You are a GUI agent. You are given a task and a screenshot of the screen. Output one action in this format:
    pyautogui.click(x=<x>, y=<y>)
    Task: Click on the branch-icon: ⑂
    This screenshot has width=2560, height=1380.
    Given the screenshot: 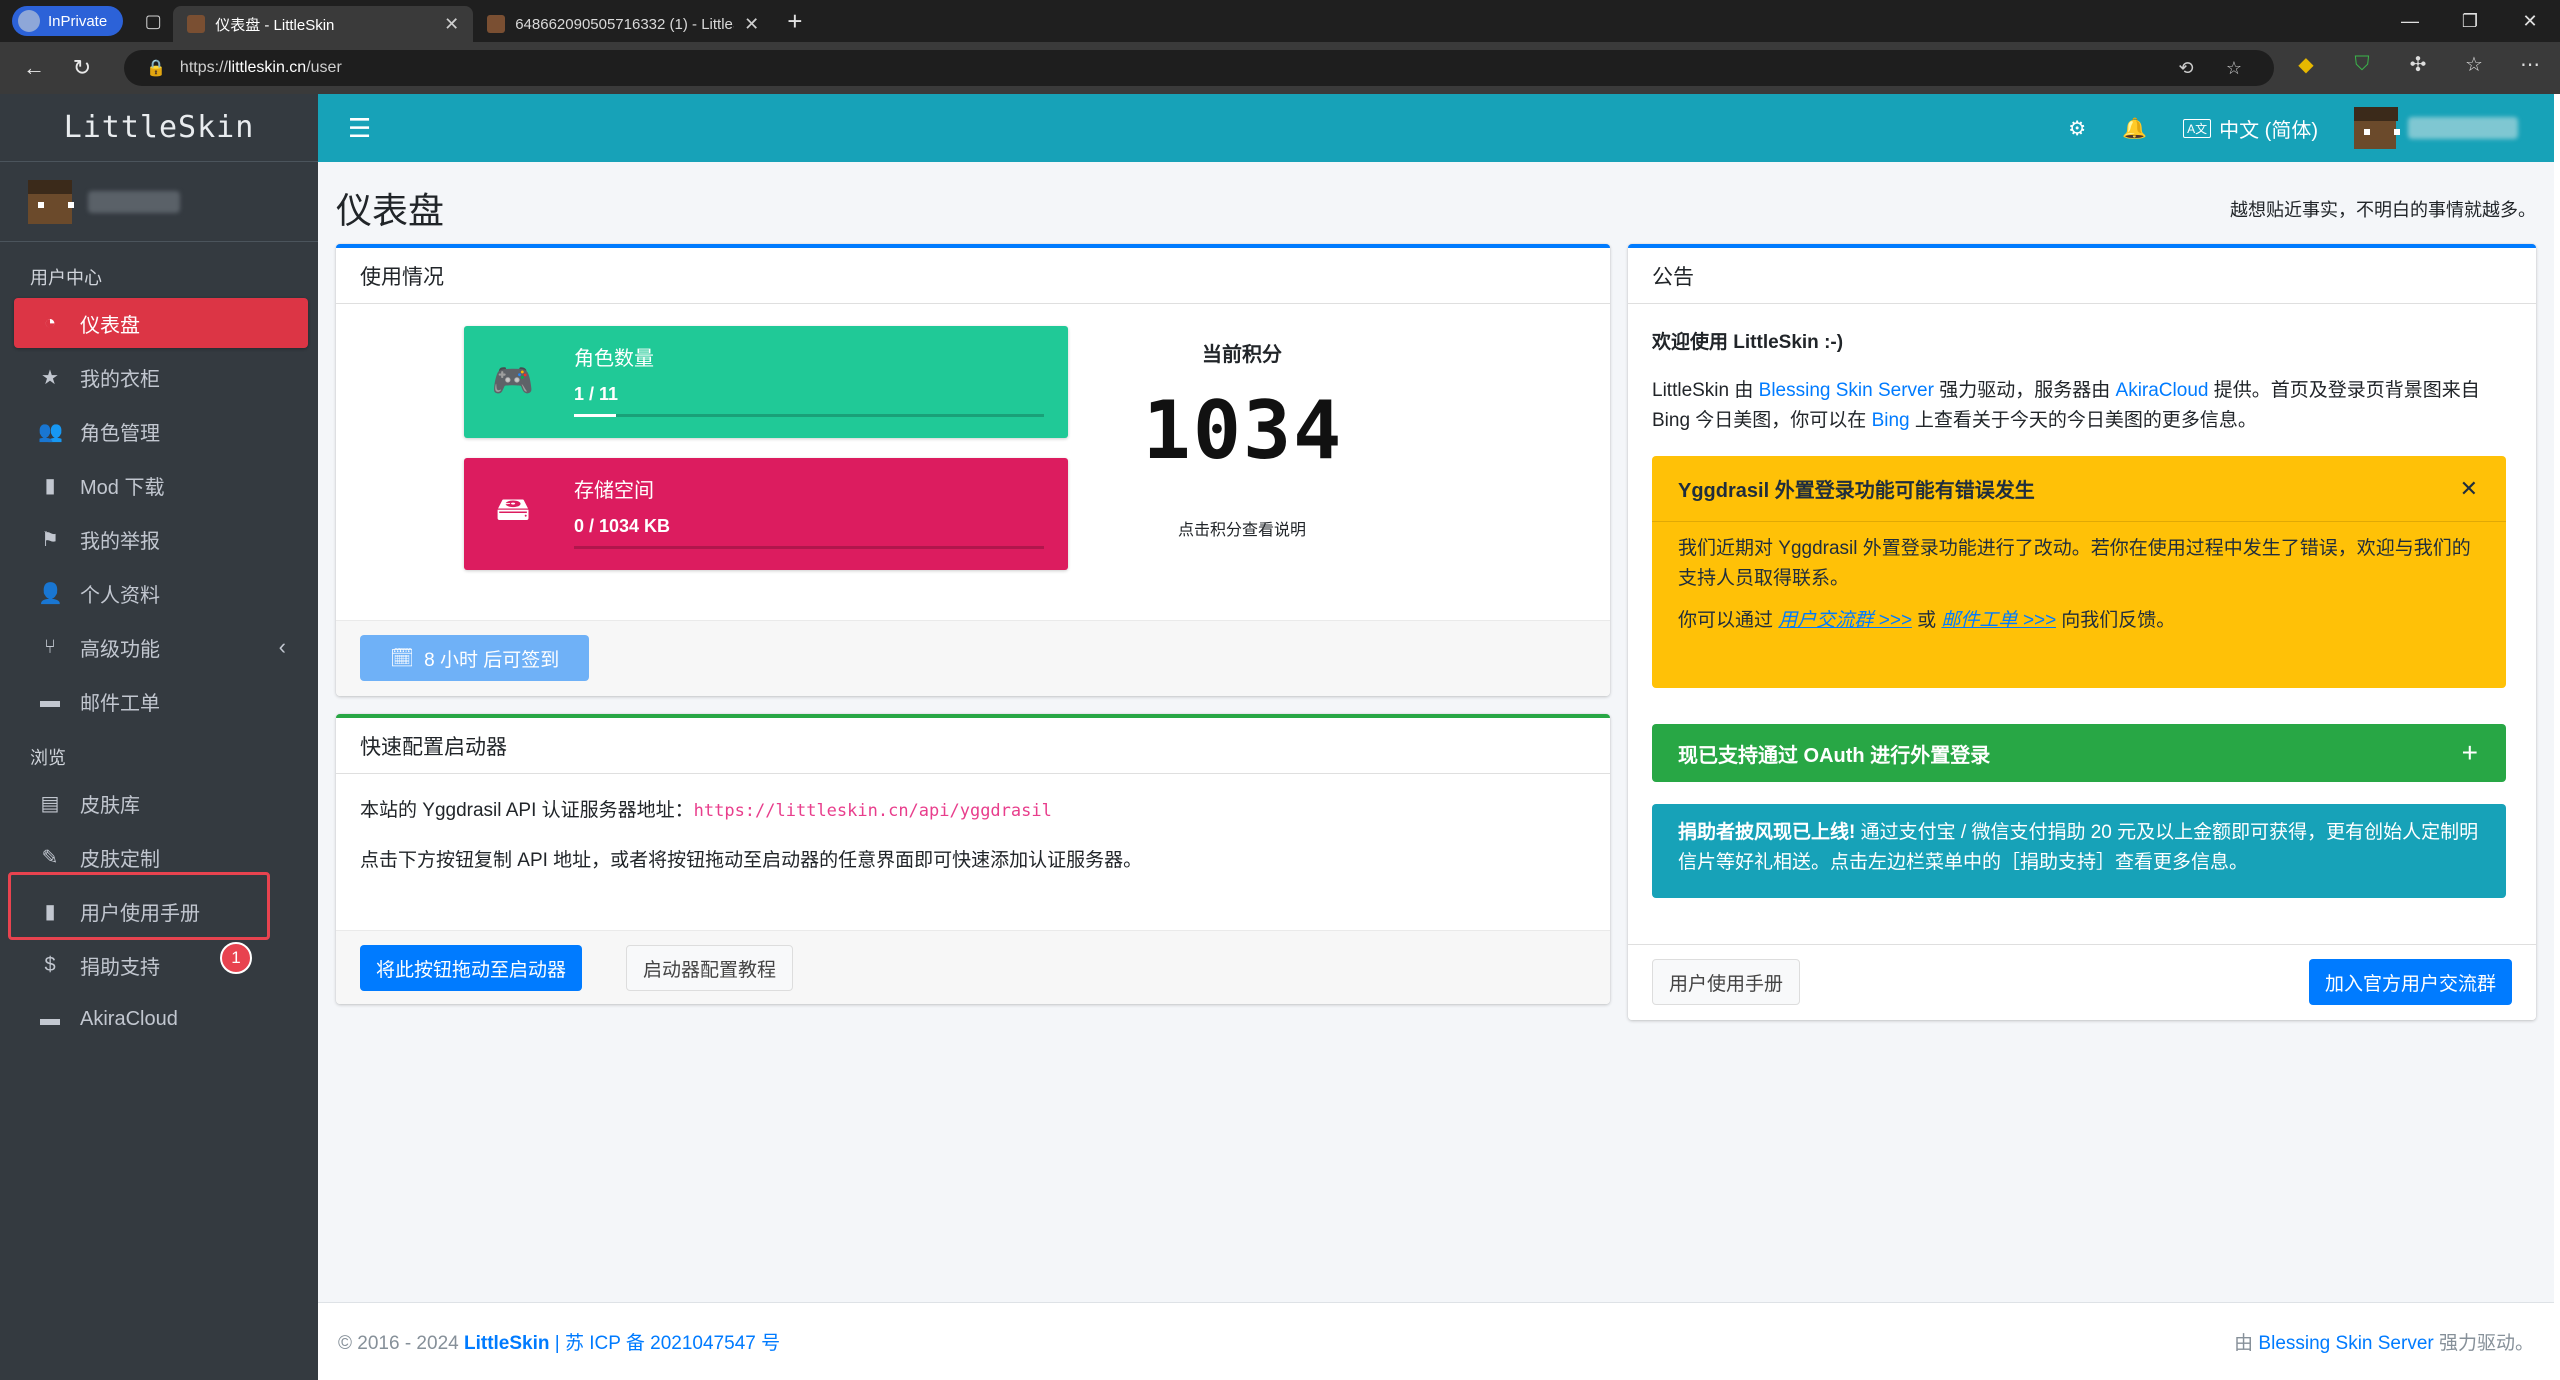 What is the action you would take?
    pyautogui.click(x=50, y=646)
    